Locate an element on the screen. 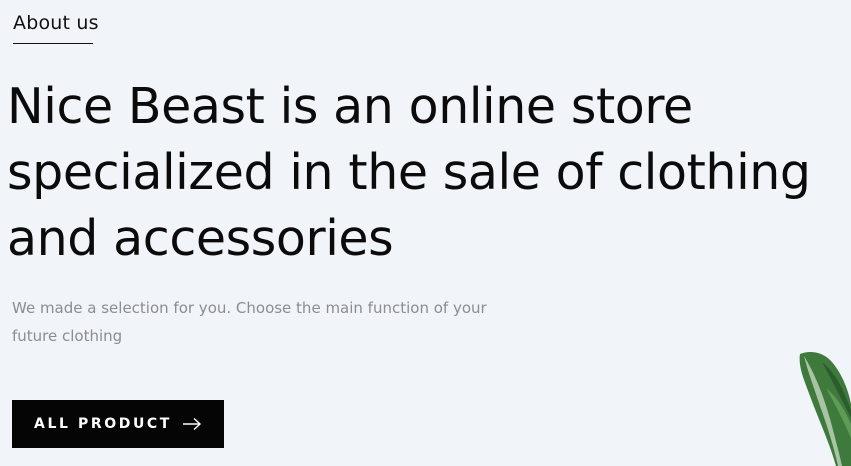  headline-line: Nice Beast is an online store is located at coordinates (350, 106).